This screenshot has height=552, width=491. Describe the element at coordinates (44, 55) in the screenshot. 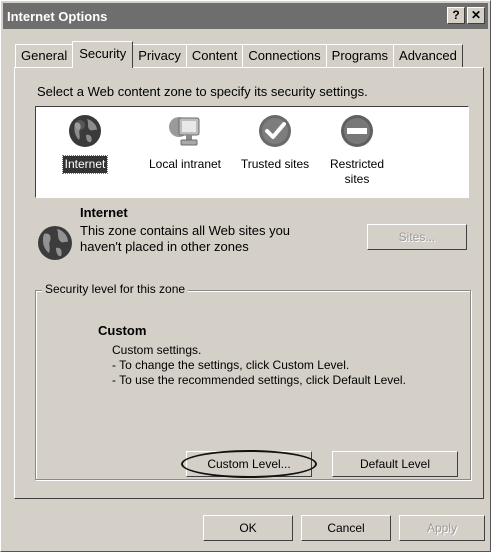

I see `tab-general: General` at that location.